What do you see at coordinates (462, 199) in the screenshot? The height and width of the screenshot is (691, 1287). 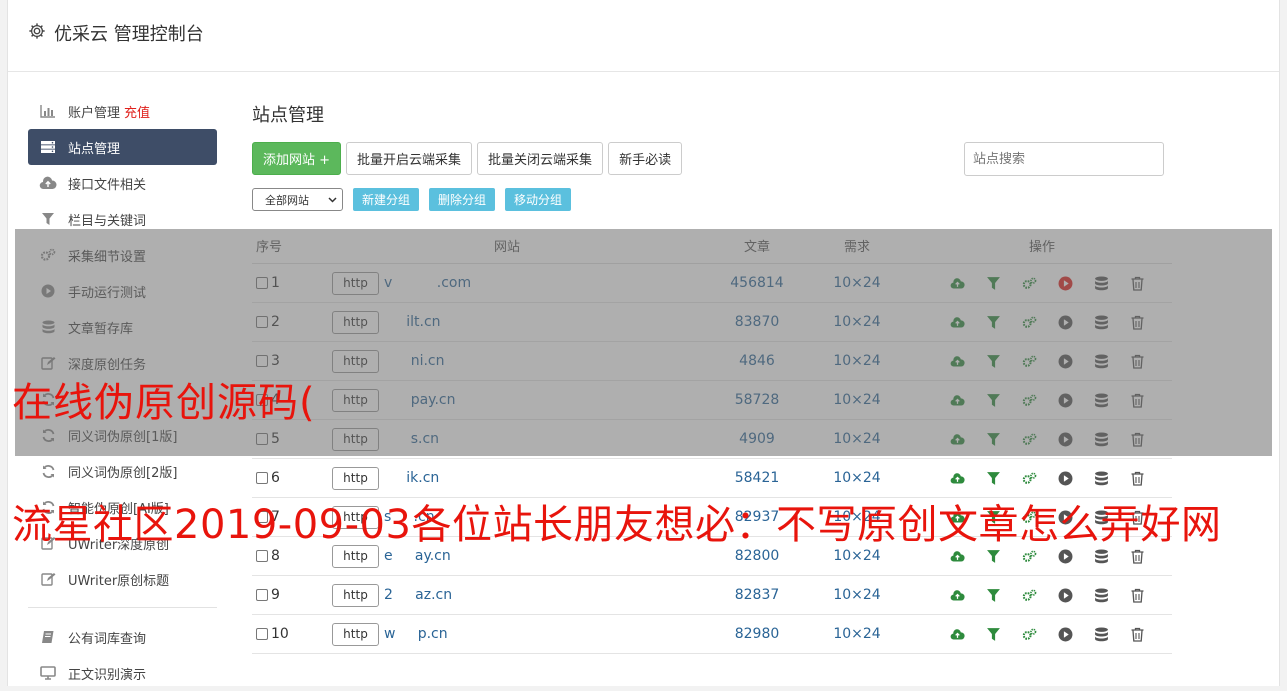 I see `delete-group-button: 删除分组` at bounding box center [462, 199].